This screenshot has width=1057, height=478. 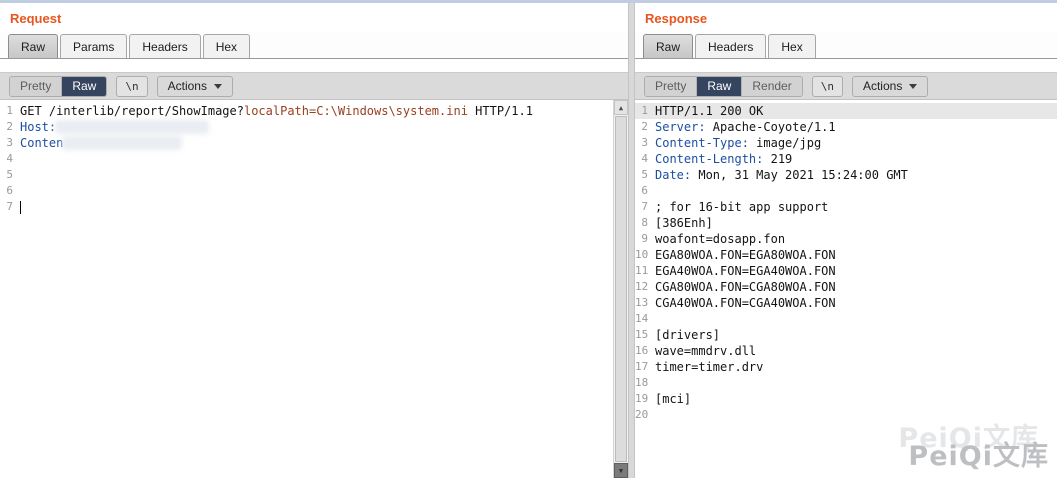 I want to click on code-text: HTTP/1.1 200 OK, so click(x=709, y=111).